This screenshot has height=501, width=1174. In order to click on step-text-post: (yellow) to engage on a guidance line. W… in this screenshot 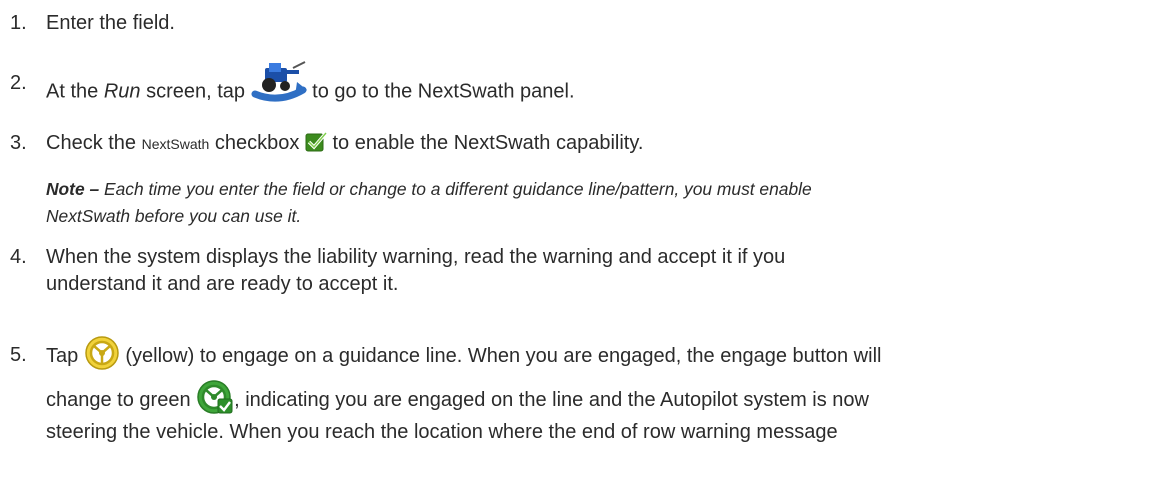, I will do `click(500, 356)`.